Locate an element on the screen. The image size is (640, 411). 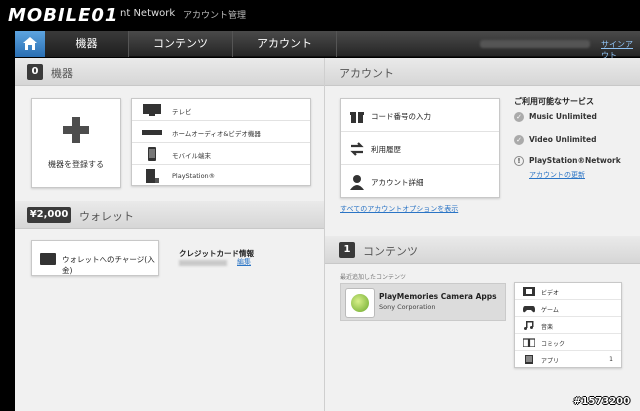
top-bar: MOBILE01 nt Network アカウント管理 is located at coordinates (320, 15).